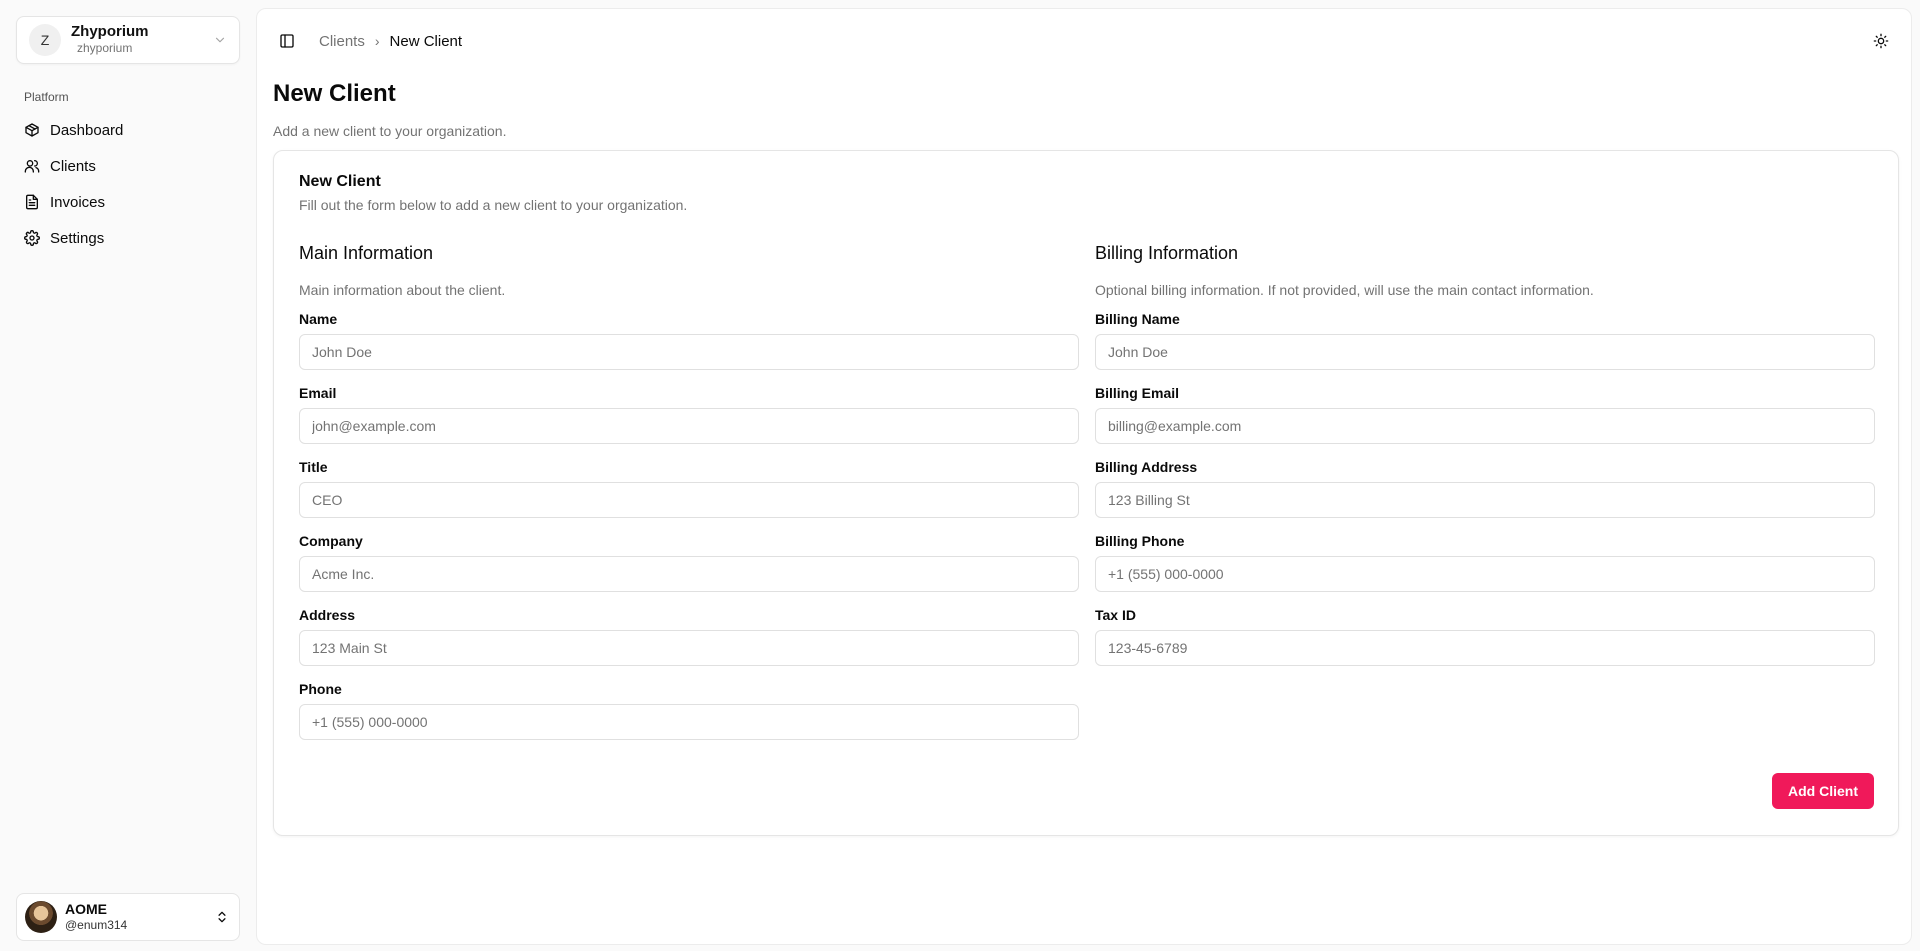 The height and width of the screenshot is (951, 1920). I want to click on gear-icon, so click(32, 238).